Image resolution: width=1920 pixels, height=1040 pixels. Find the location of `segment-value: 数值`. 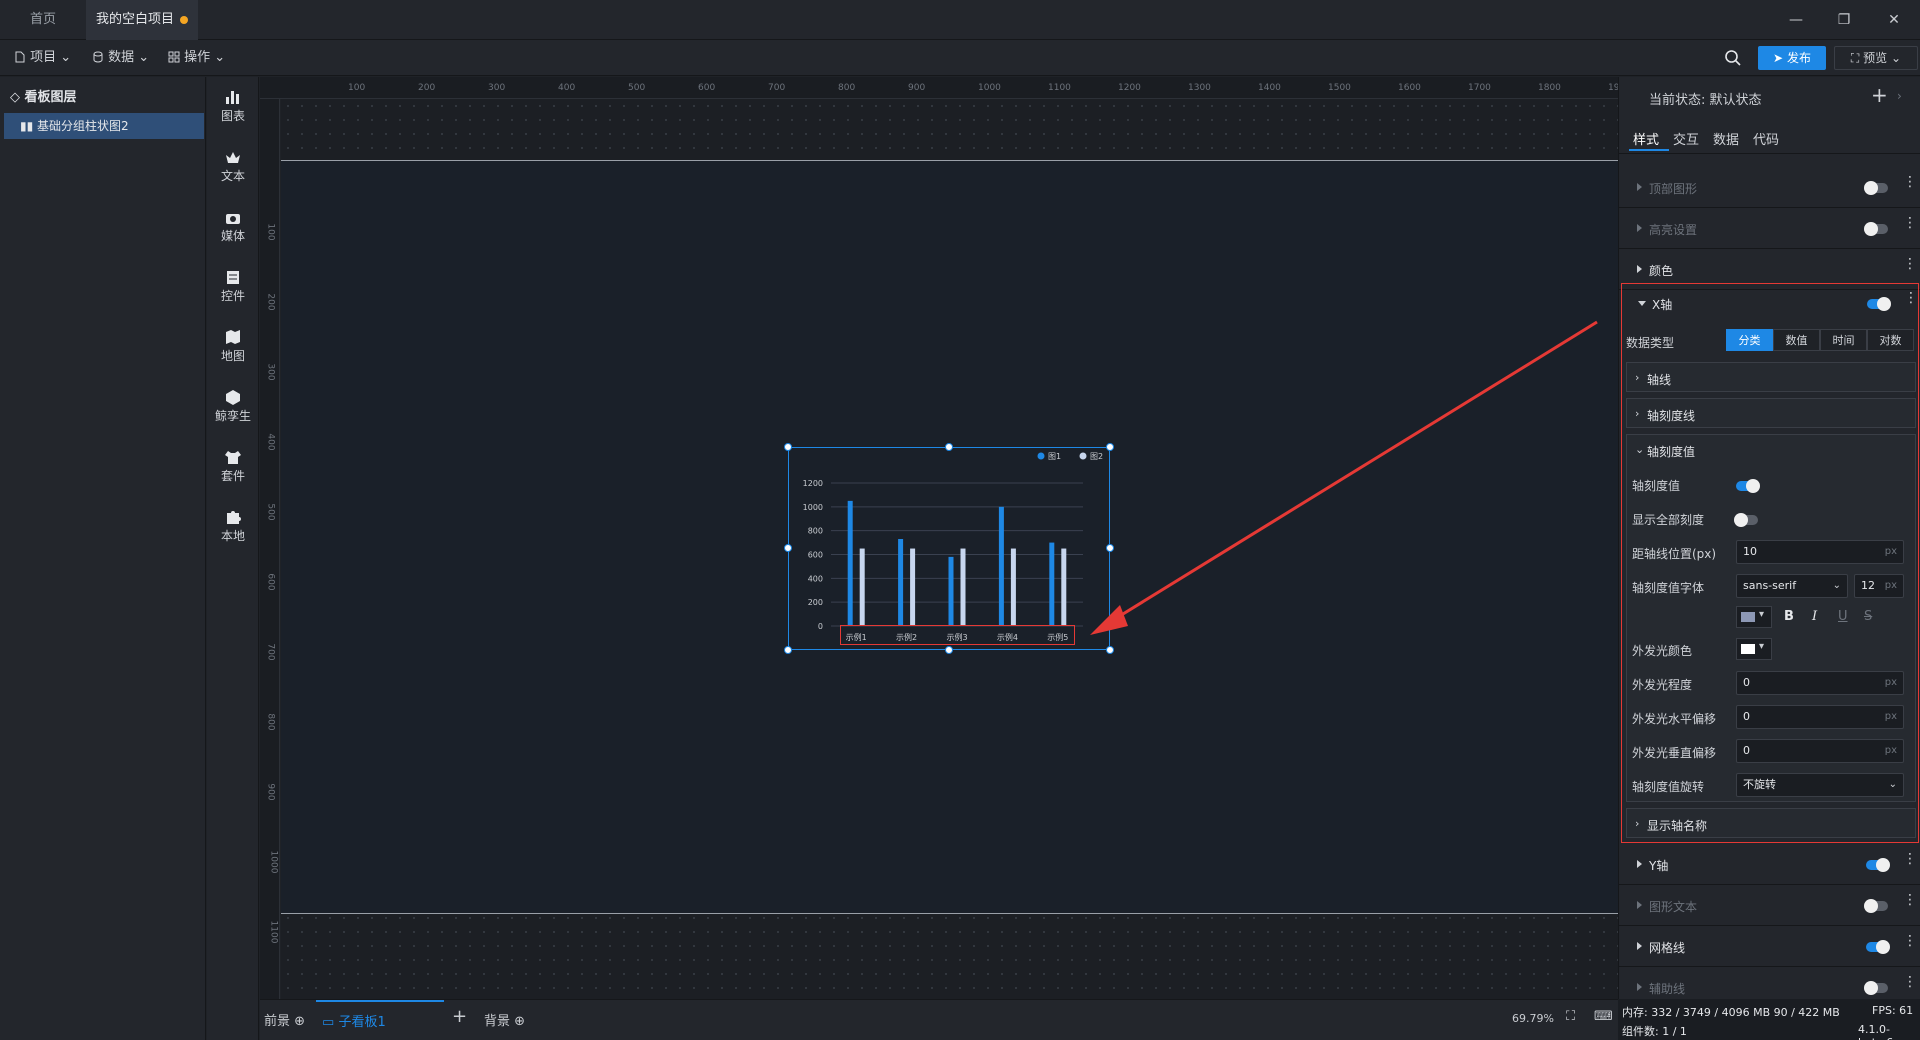

segment-value: 数值 is located at coordinates (1796, 340).